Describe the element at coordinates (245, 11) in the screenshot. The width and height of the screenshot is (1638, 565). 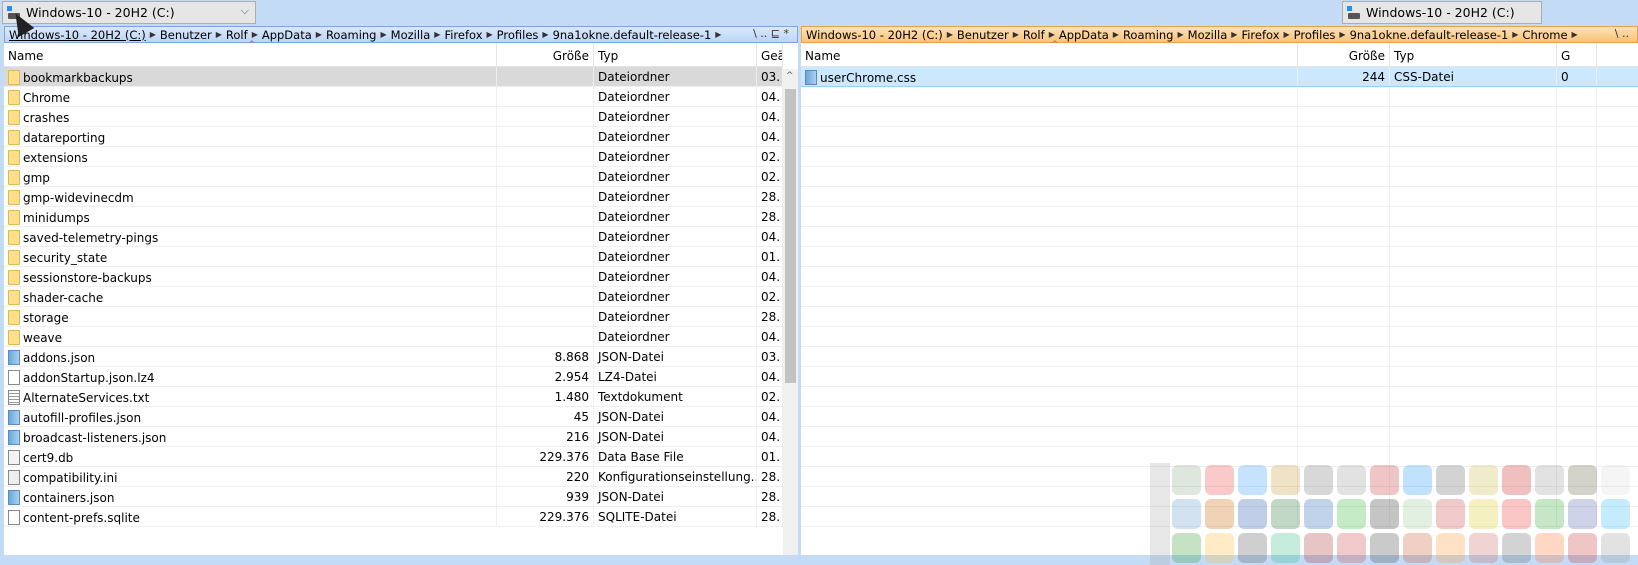
I see `chevron-down-icon: ⌵` at that location.